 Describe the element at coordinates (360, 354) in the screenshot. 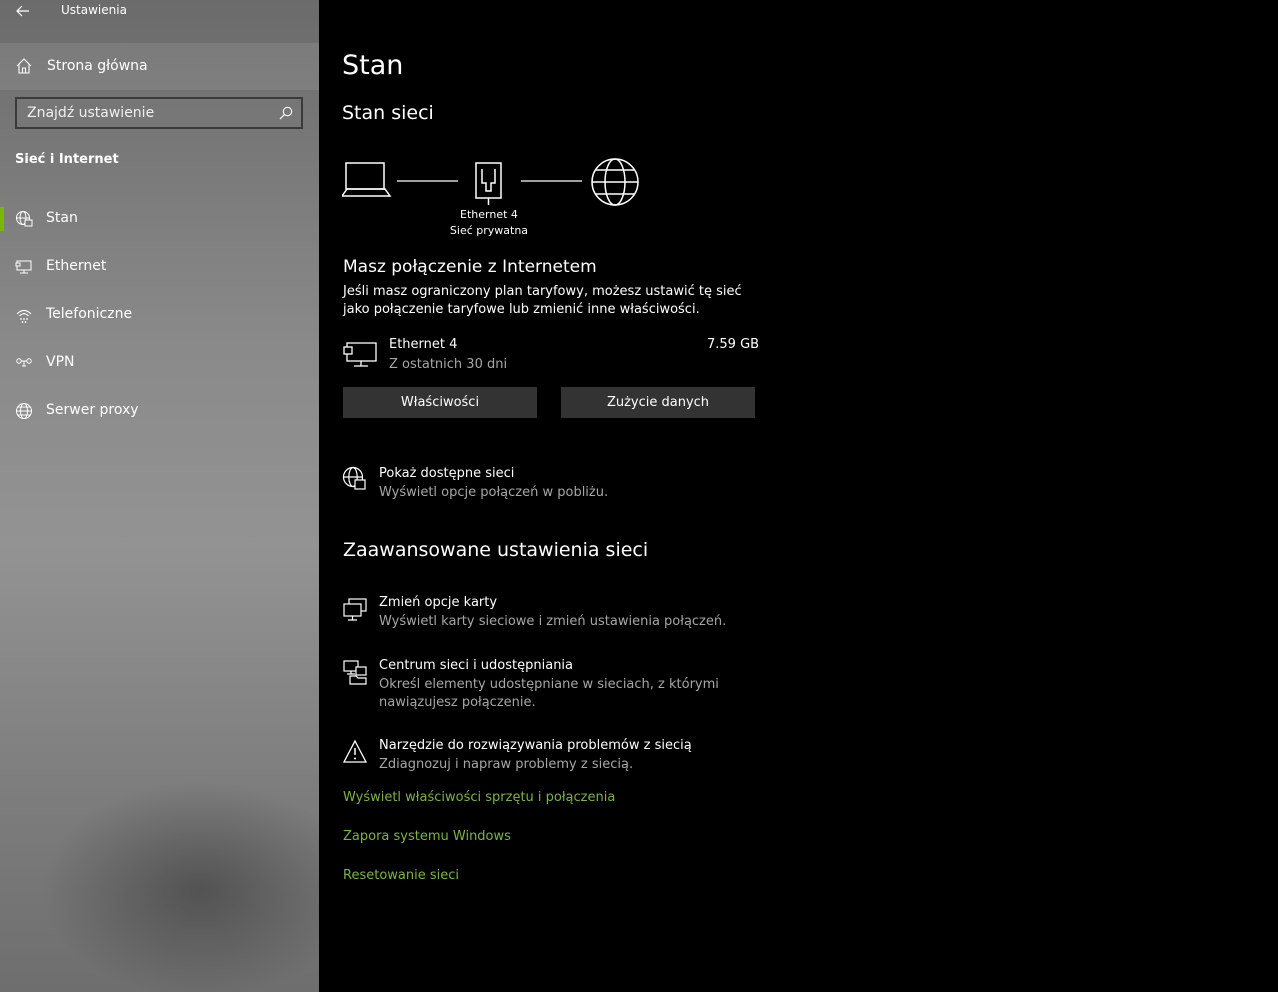

I see `ethernet-adapter-icon` at that location.